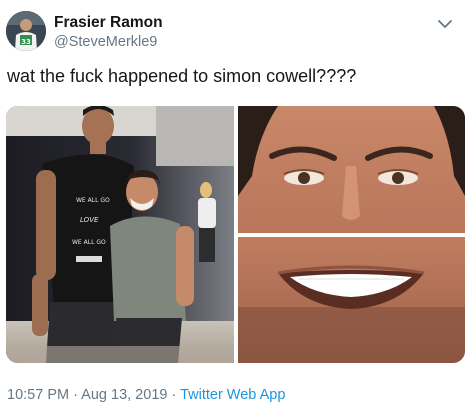  What do you see at coordinates (26, 42) in the screenshot?
I see `svg-text: 33` at bounding box center [26, 42].